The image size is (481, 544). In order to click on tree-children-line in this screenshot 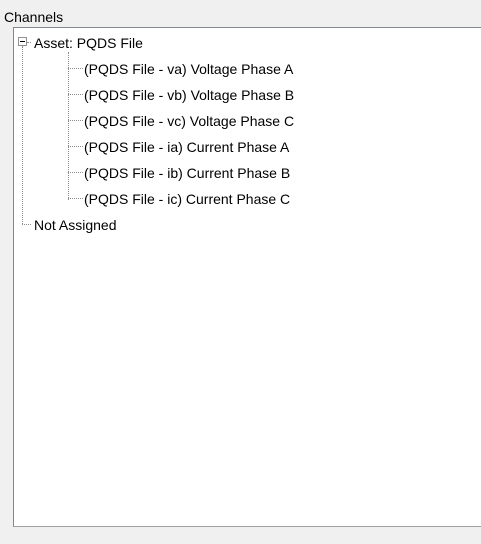, I will do `click(68, 126)`.